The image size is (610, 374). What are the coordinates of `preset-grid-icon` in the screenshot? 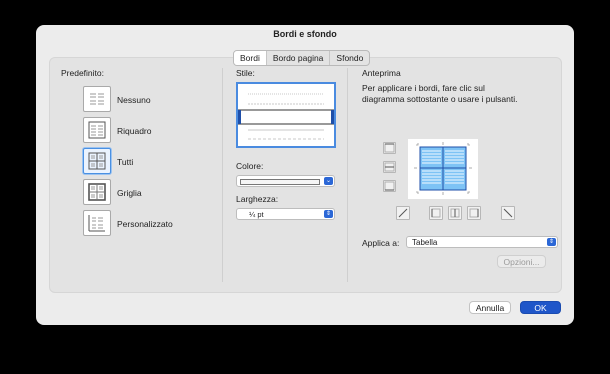 It's located at (97, 192).